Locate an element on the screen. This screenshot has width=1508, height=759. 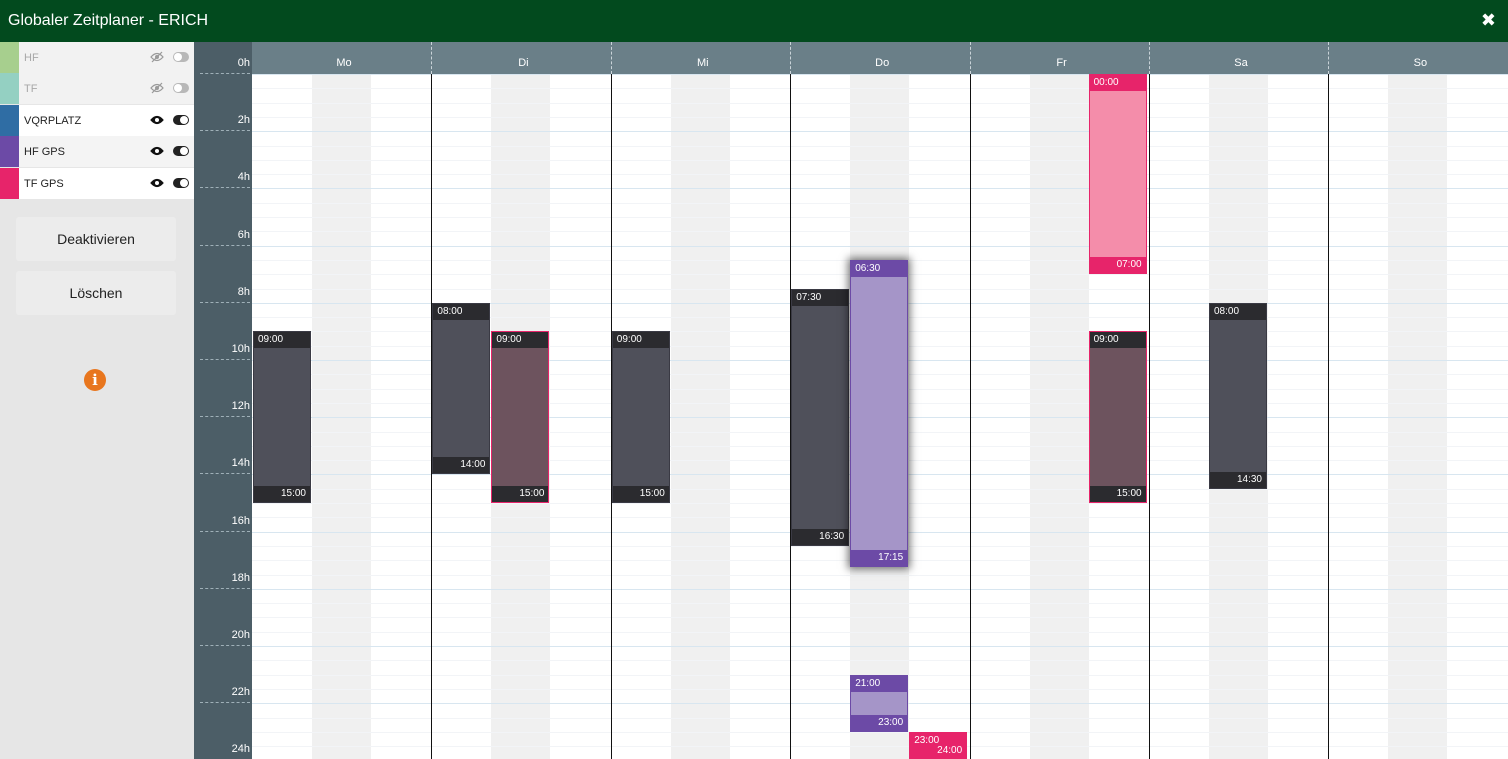
layer-label: TF GPS is located at coordinates (44, 183).